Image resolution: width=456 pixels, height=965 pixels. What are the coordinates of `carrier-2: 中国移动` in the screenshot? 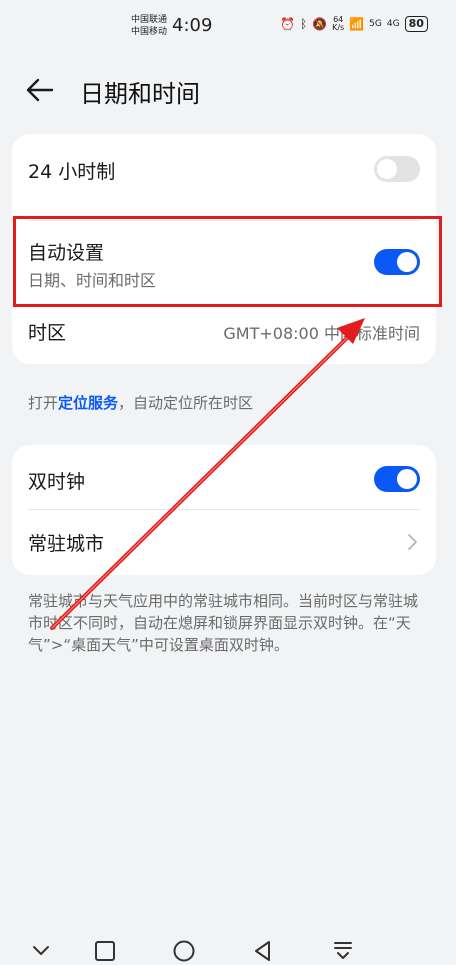 It's located at (149, 32).